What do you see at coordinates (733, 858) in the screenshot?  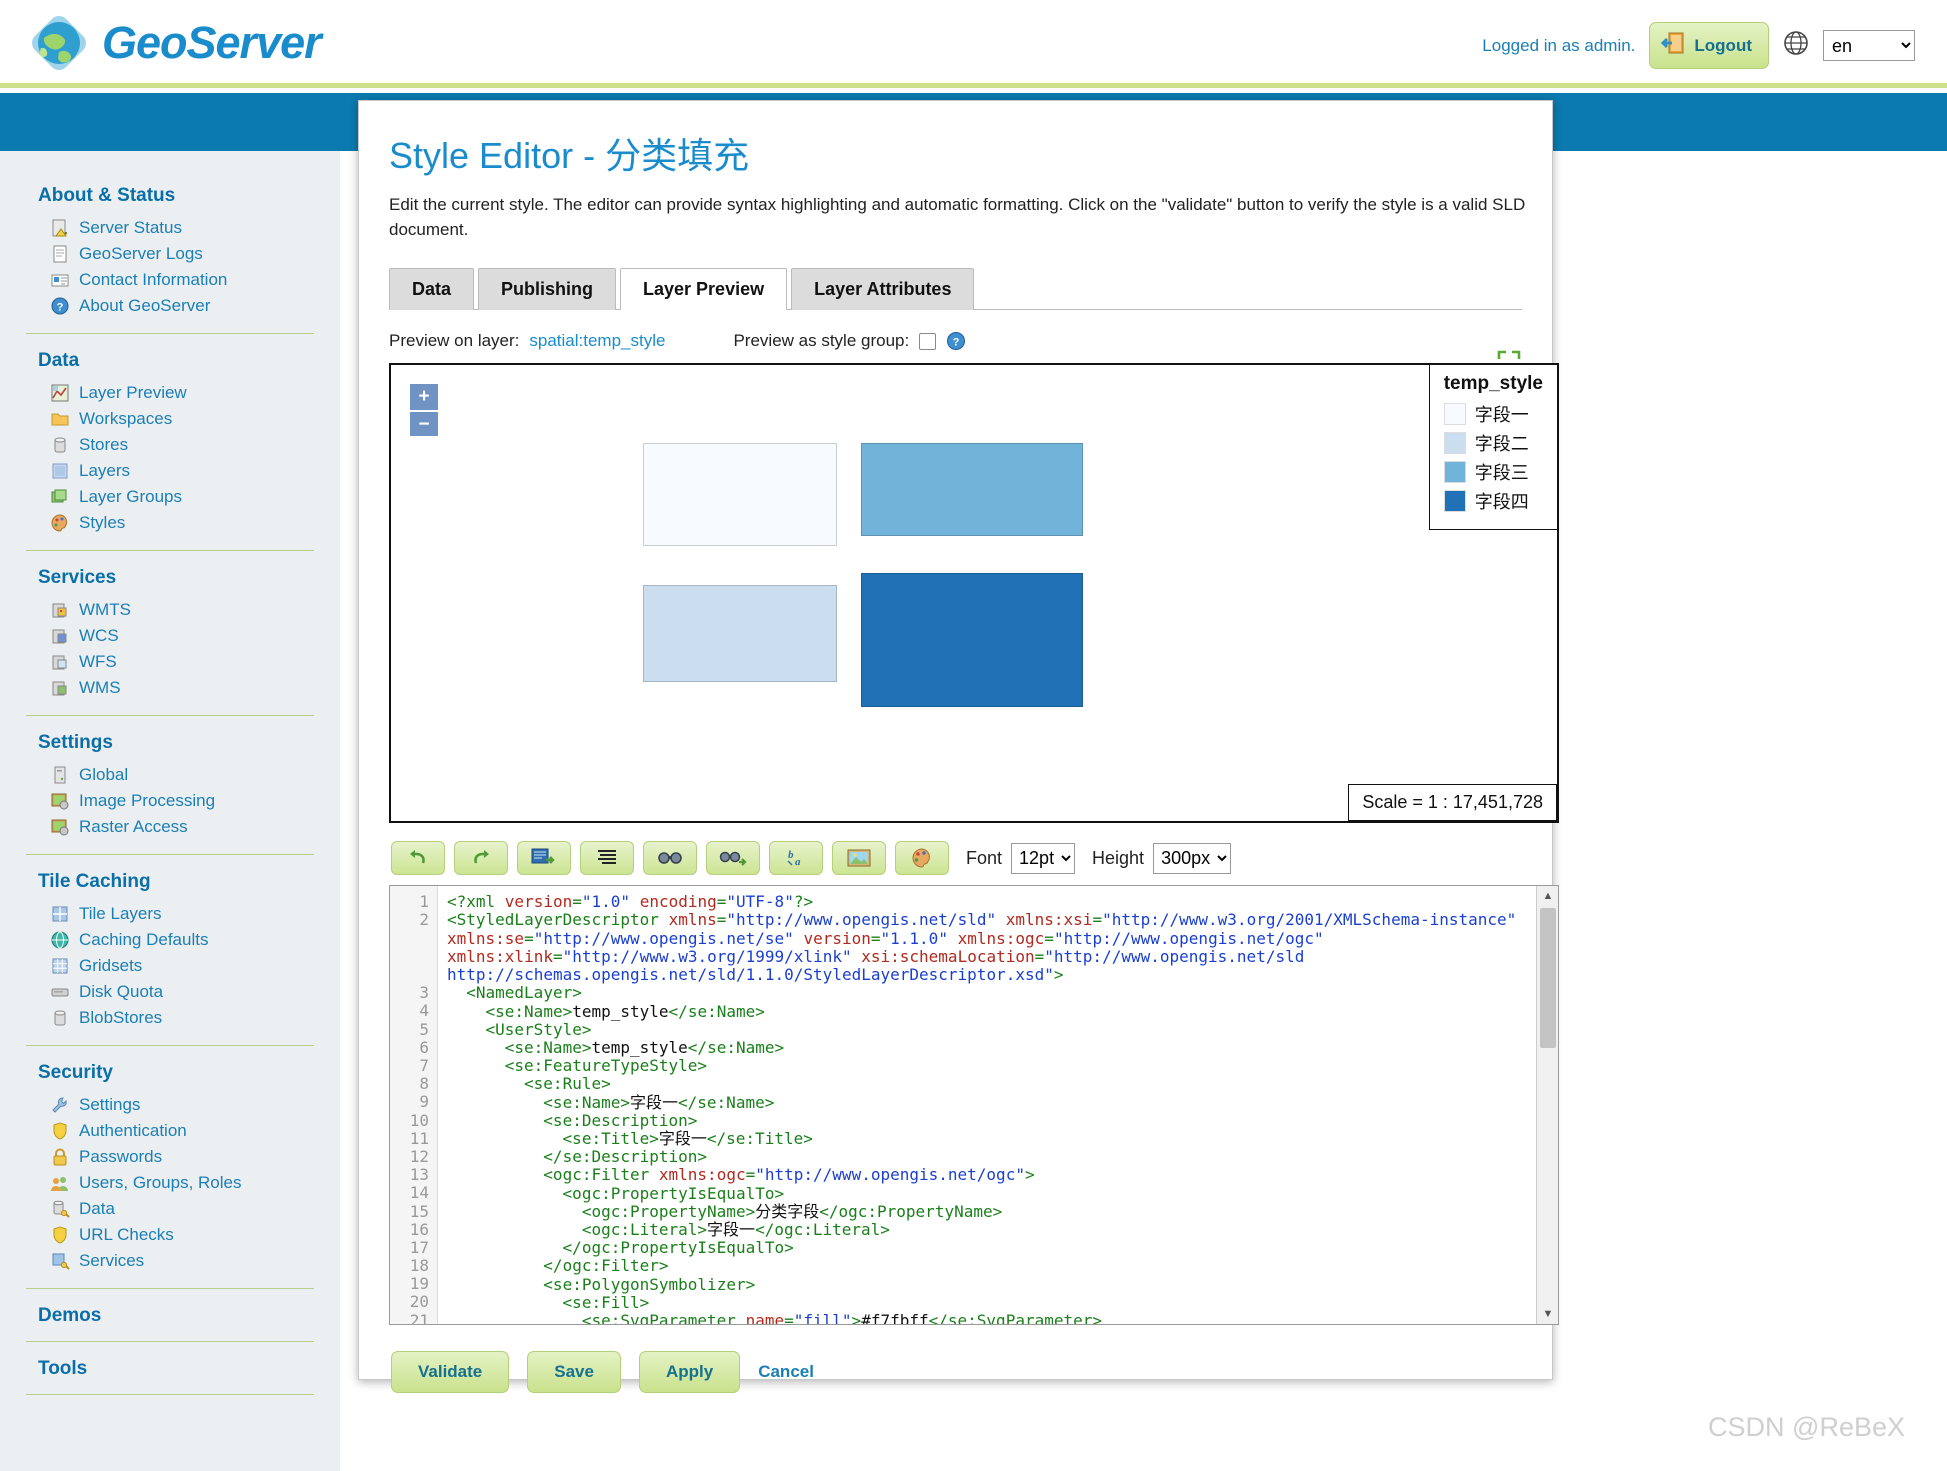 I see `find-replace-button` at bounding box center [733, 858].